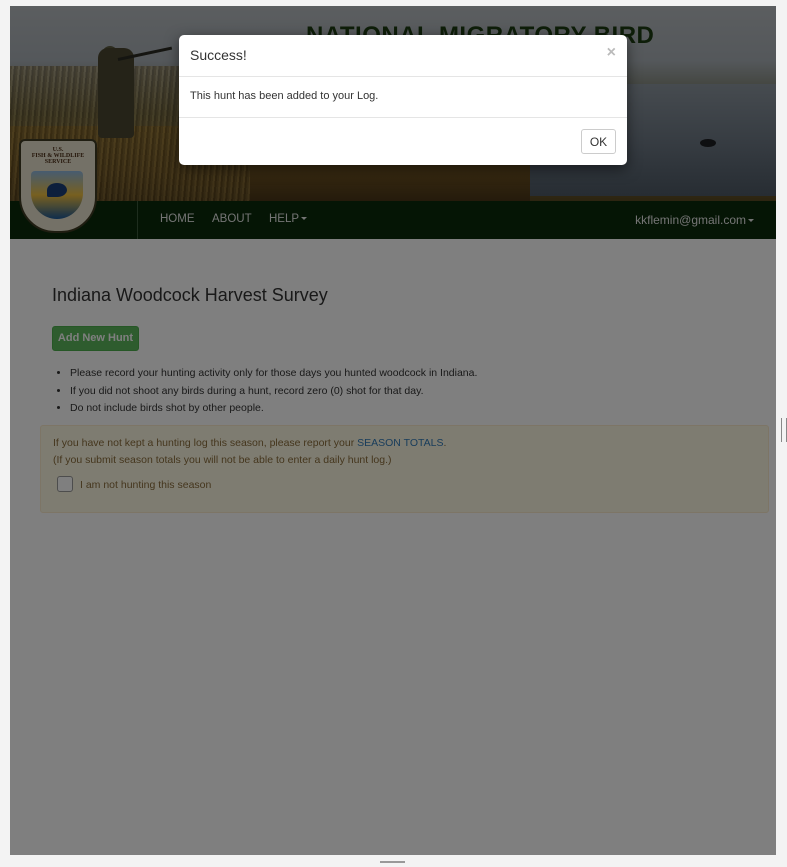  I want to click on modal-header: Success! ×, so click(403, 56).